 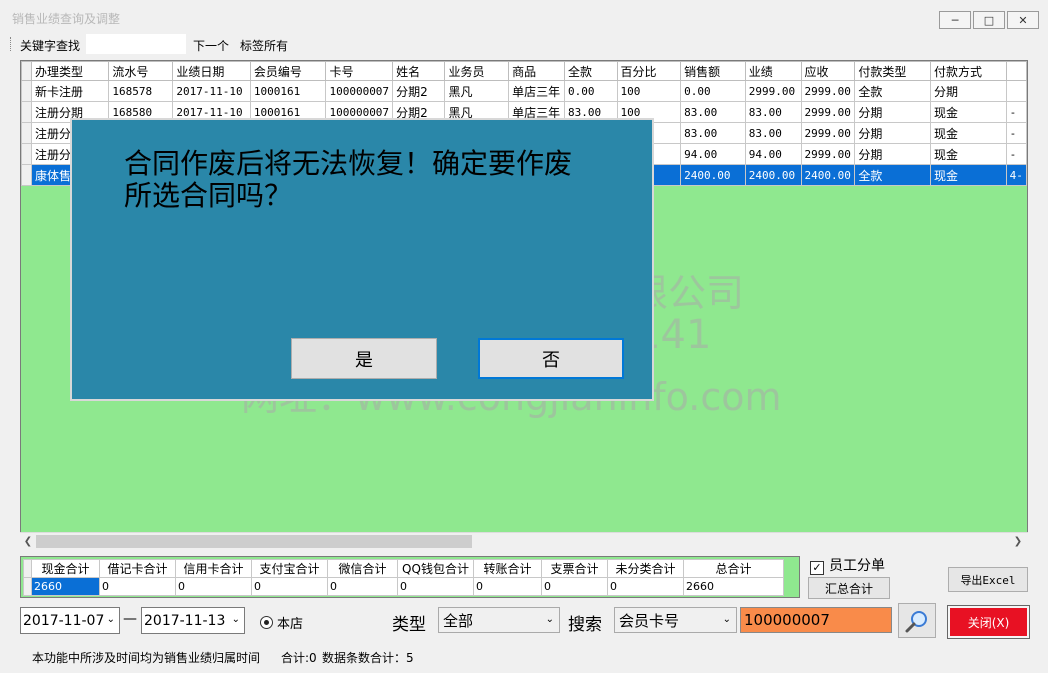 I want to click on yes-button: 是, so click(x=364, y=358).